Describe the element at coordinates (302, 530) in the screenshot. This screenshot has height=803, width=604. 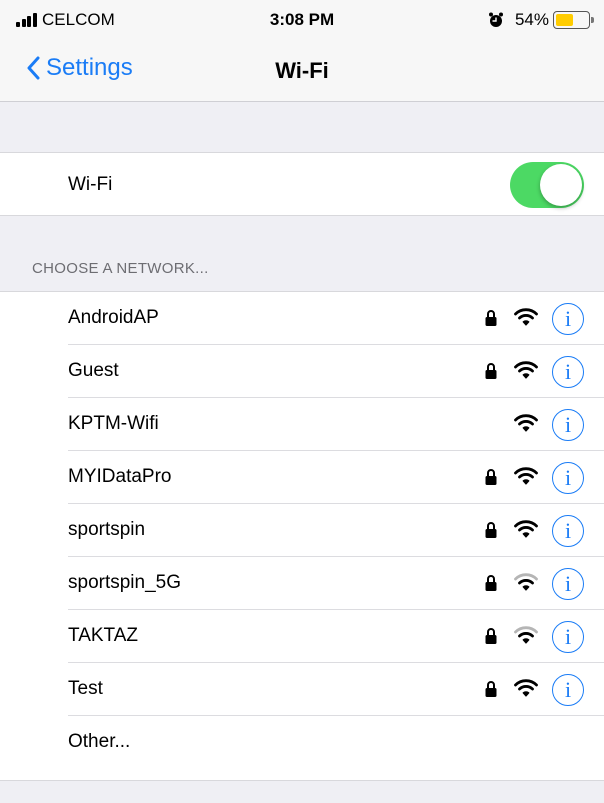
I see `network-row: sportspin i` at that location.